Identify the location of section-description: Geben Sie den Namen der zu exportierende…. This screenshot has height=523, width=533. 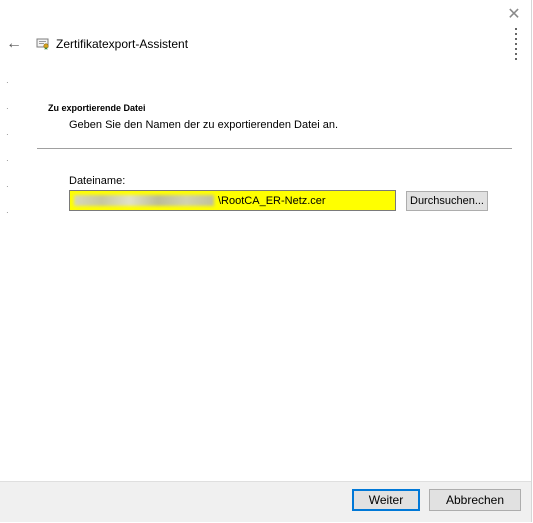
(204, 125).